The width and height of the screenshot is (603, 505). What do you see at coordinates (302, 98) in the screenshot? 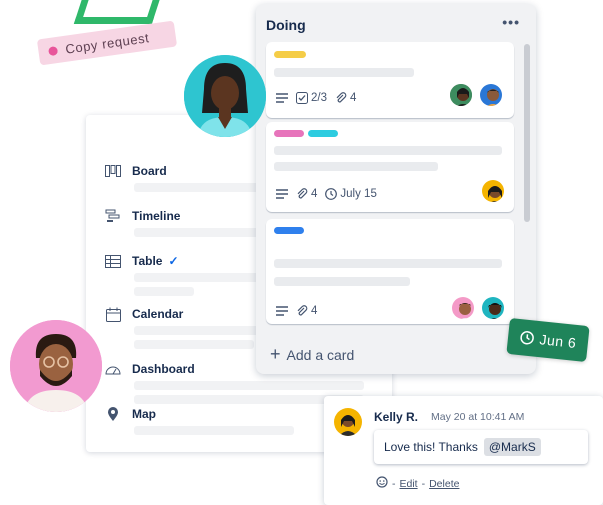
I see `checklist-icon` at bounding box center [302, 98].